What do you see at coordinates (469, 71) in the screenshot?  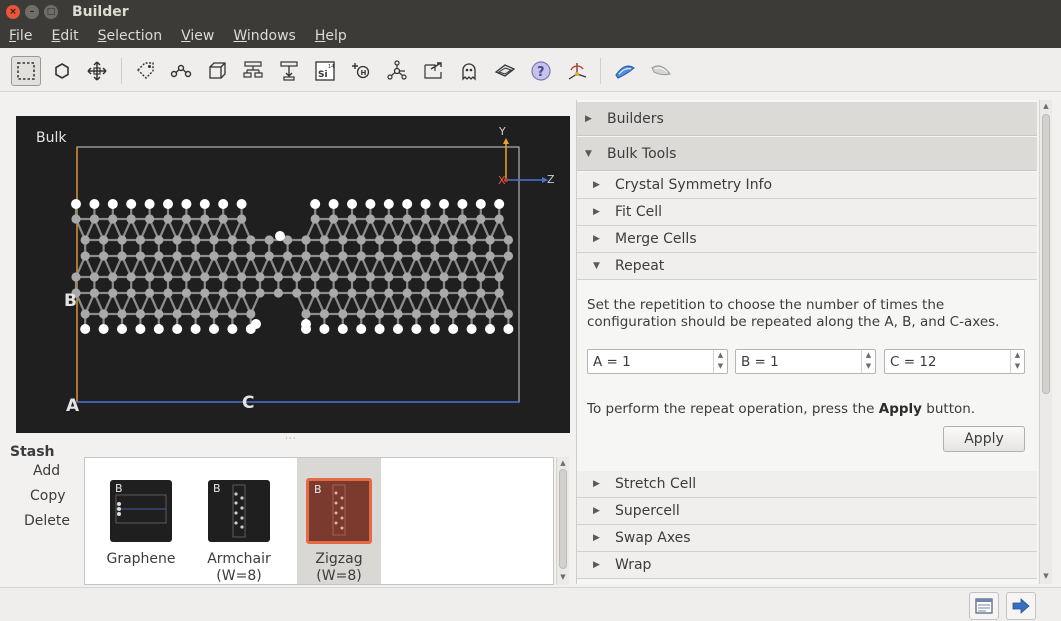 I see `ghost-icon` at bounding box center [469, 71].